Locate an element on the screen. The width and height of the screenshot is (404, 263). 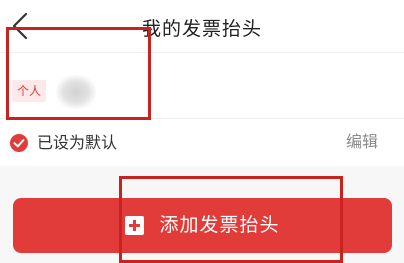
add-button-content: 添加发票抬头 is located at coordinates (202, 225).